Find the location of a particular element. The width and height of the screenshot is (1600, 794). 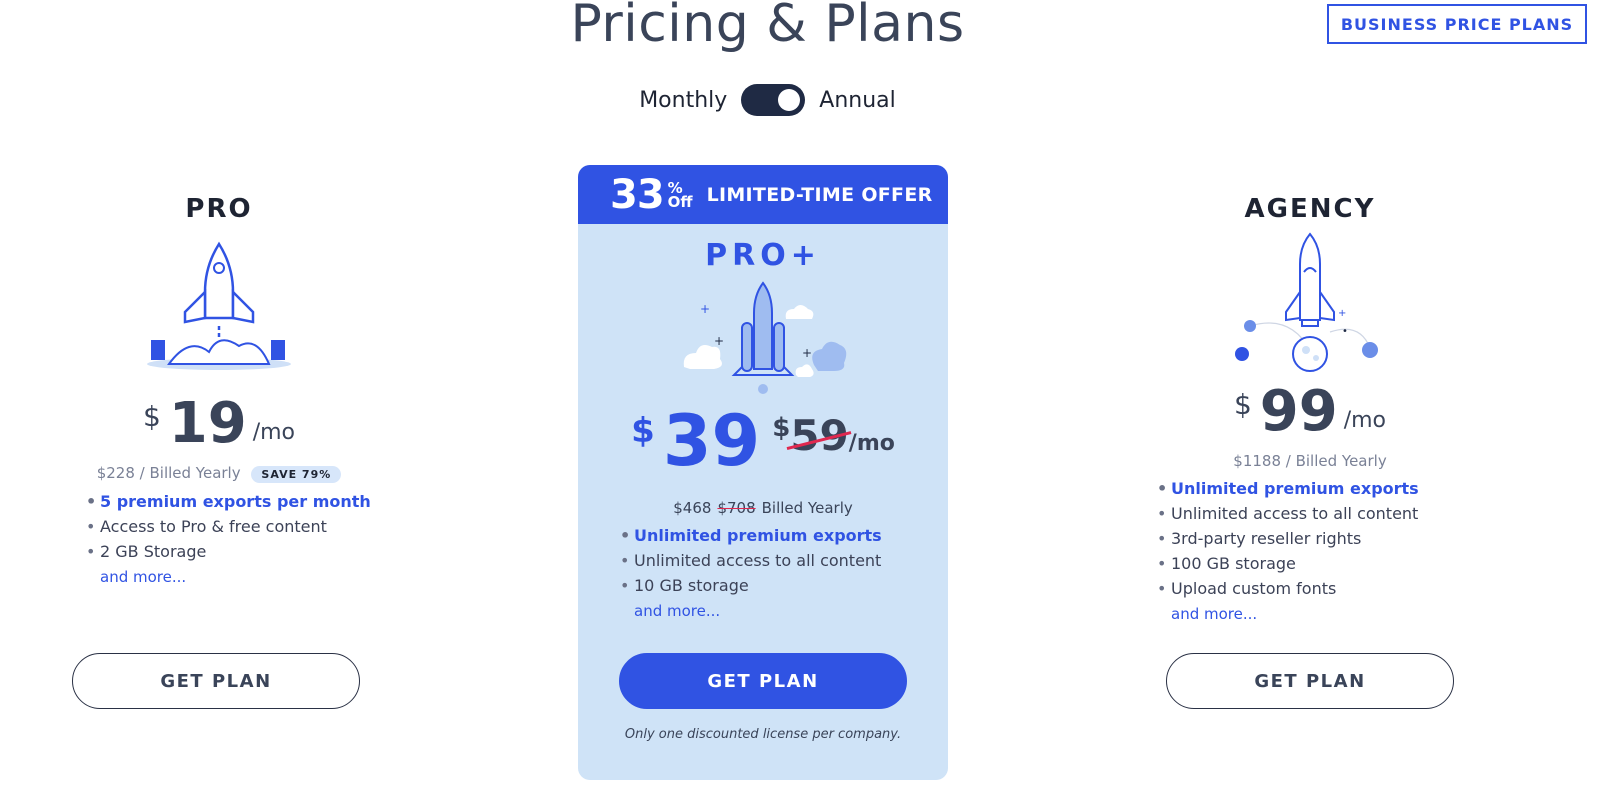

billing-toggle-row: Monthly Annual is located at coordinates (767, 100).